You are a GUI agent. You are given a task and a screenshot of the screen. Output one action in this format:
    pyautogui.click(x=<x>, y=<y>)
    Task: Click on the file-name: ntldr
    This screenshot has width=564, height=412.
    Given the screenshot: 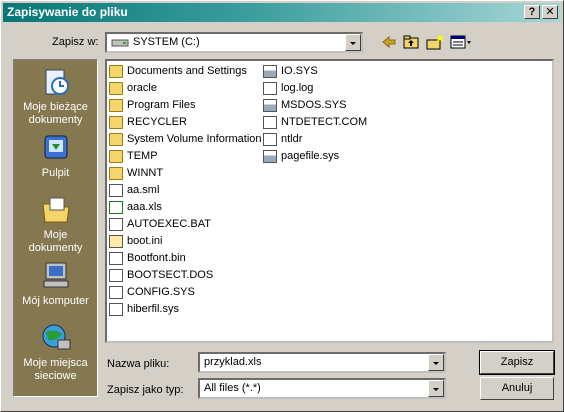 What is the action you would take?
    pyautogui.click(x=292, y=139)
    